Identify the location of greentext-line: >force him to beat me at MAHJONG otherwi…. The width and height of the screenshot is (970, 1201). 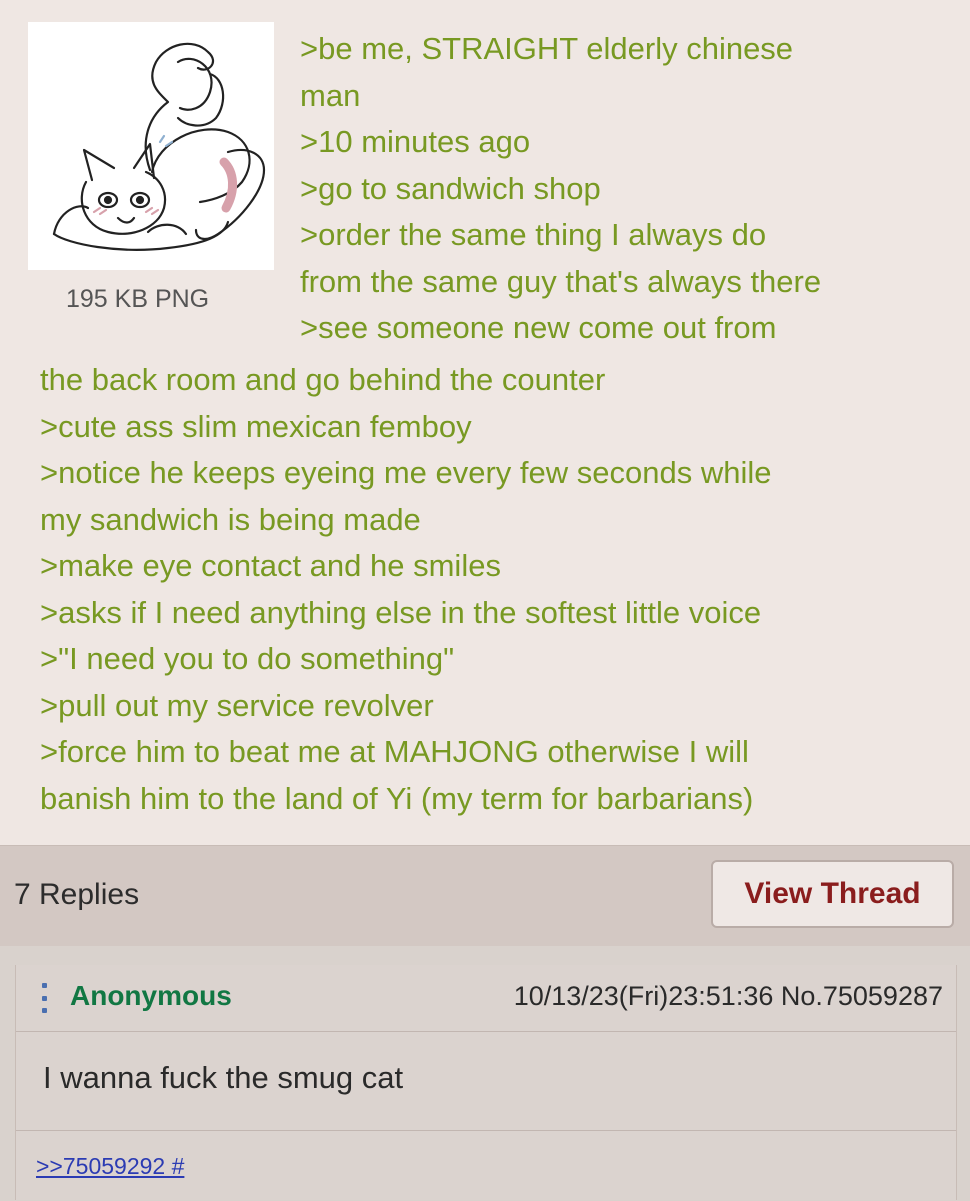
(394, 751).